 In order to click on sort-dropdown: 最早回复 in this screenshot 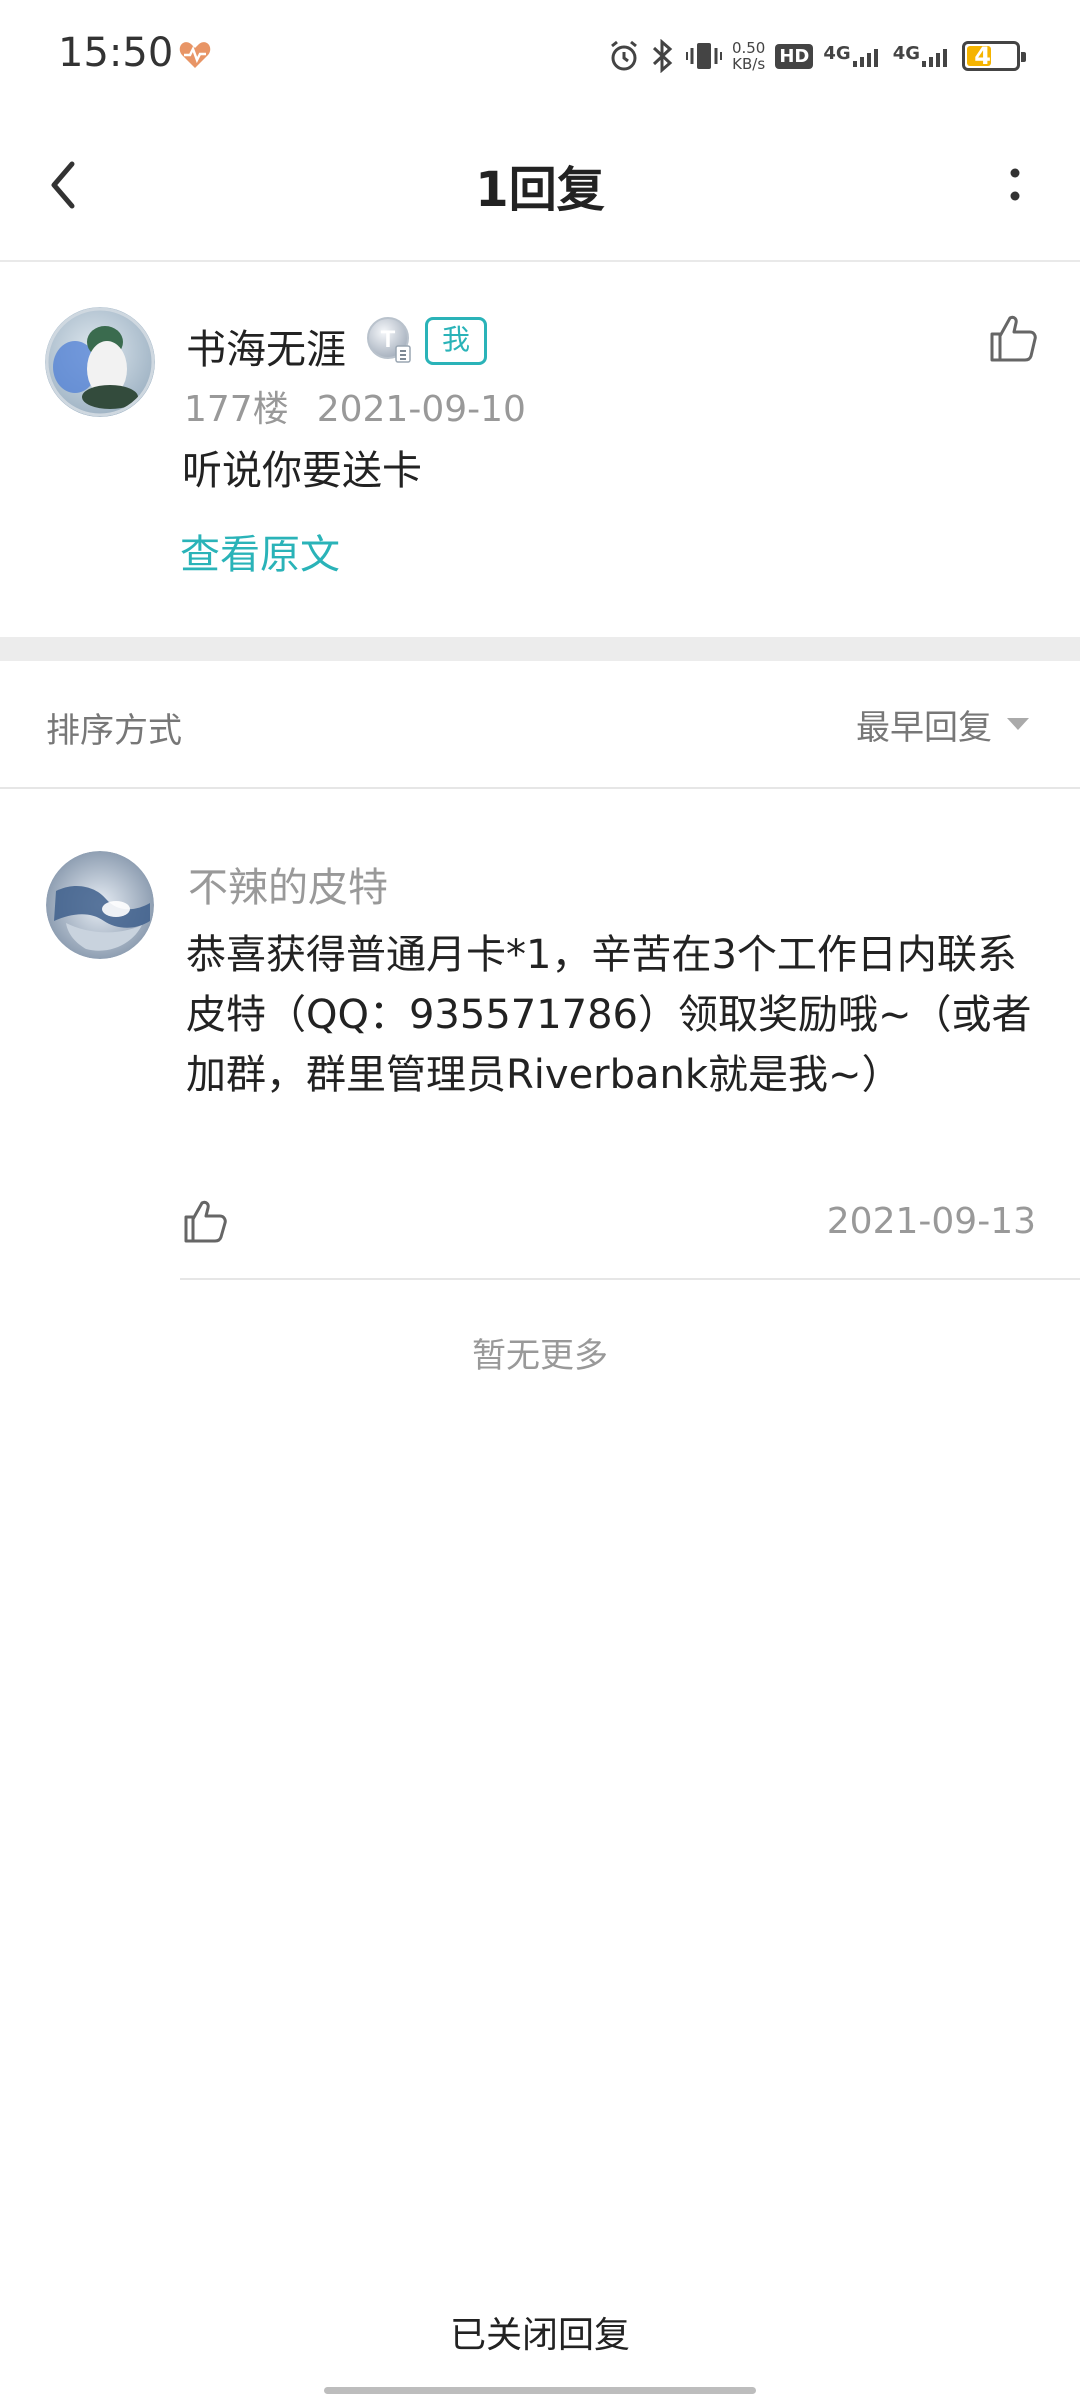, I will do `click(943, 724)`.